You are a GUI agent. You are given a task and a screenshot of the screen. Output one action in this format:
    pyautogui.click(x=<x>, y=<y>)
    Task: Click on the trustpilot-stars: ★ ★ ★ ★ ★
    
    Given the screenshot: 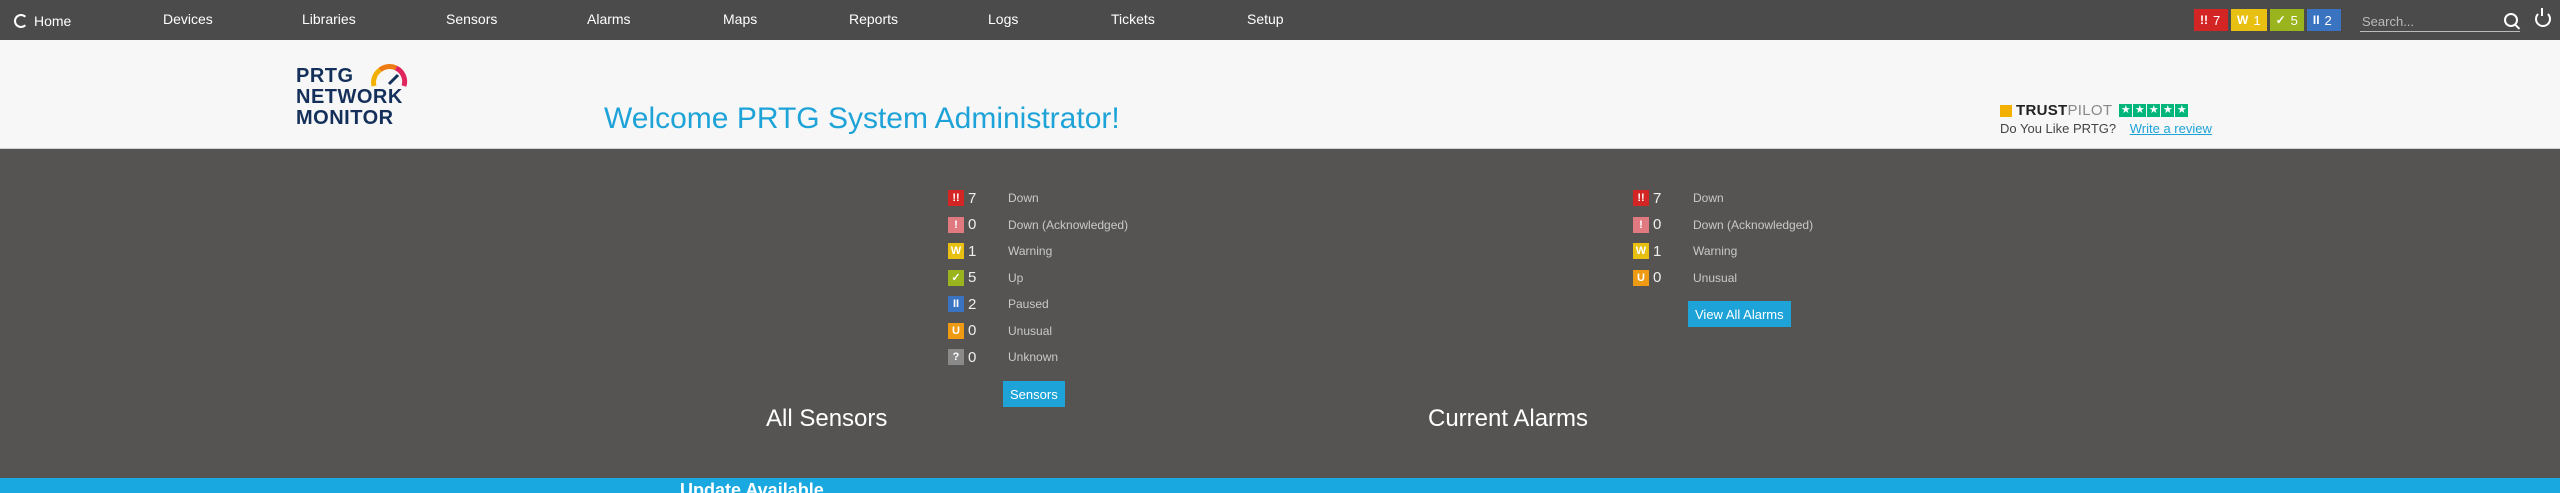 What is the action you would take?
    pyautogui.click(x=2154, y=110)
    